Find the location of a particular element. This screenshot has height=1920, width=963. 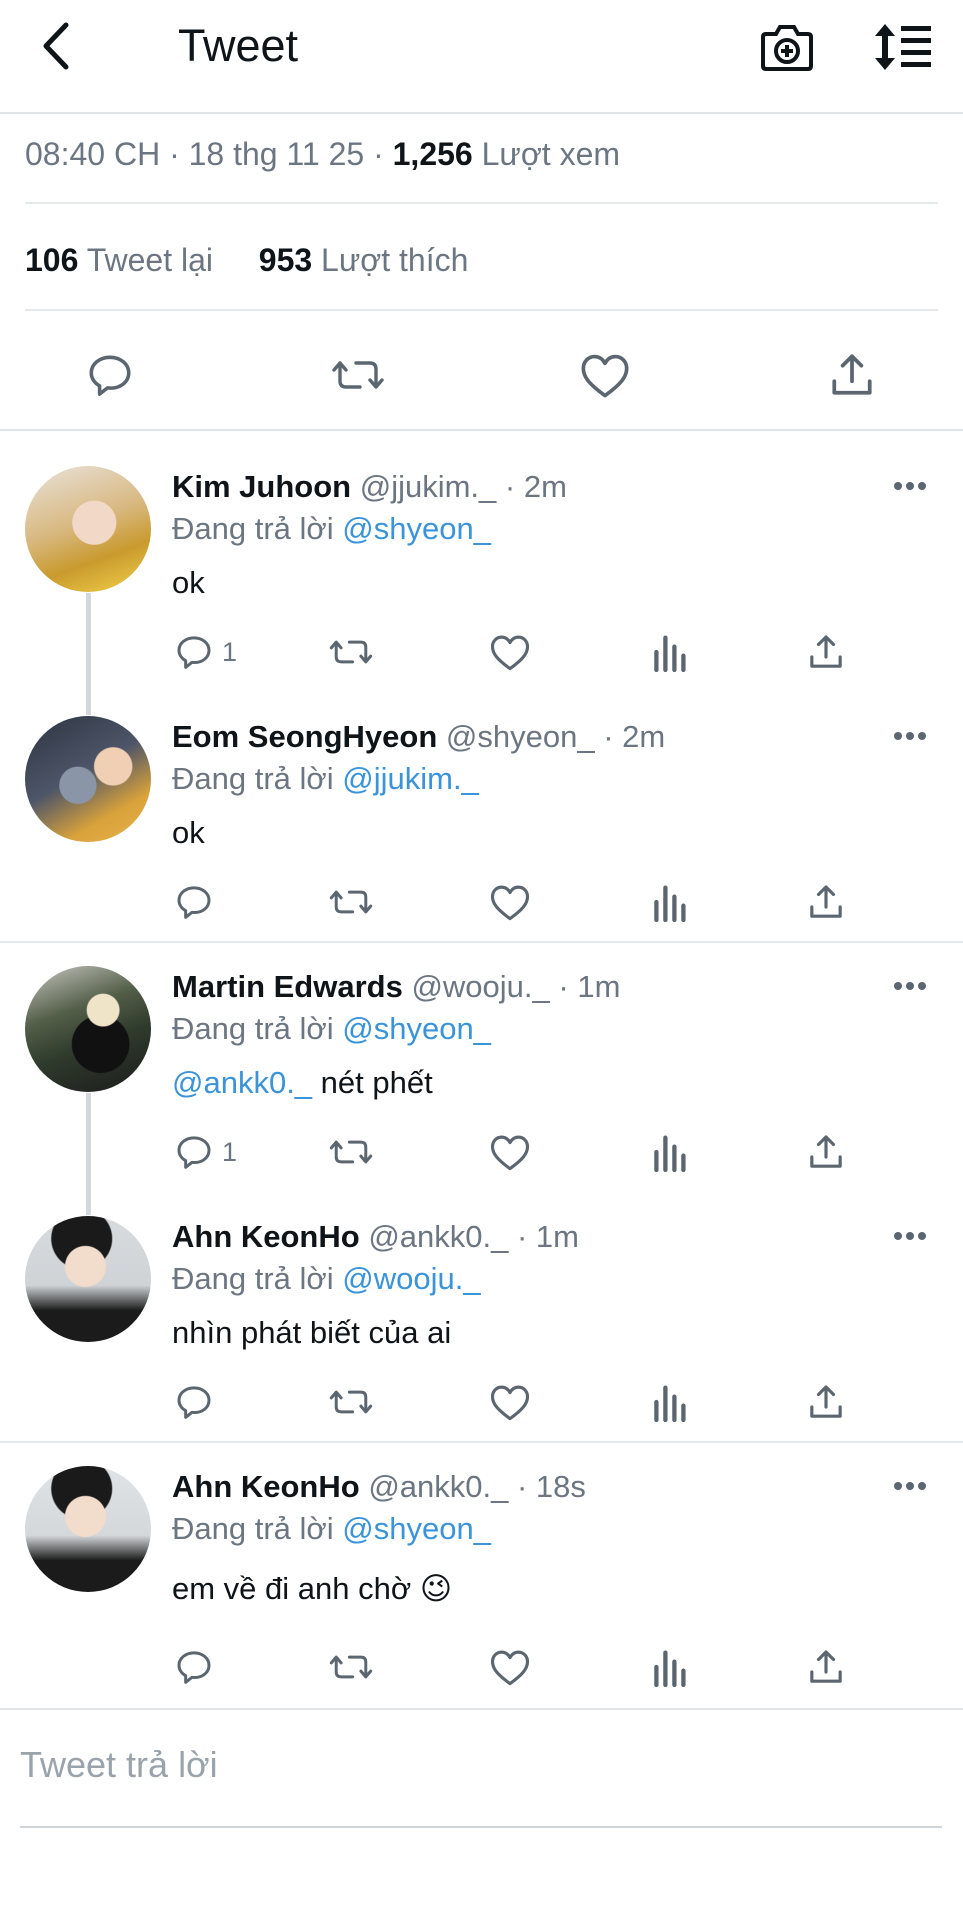

reply-to-mention: @wooju._ is located at coordinates (411, 1278).